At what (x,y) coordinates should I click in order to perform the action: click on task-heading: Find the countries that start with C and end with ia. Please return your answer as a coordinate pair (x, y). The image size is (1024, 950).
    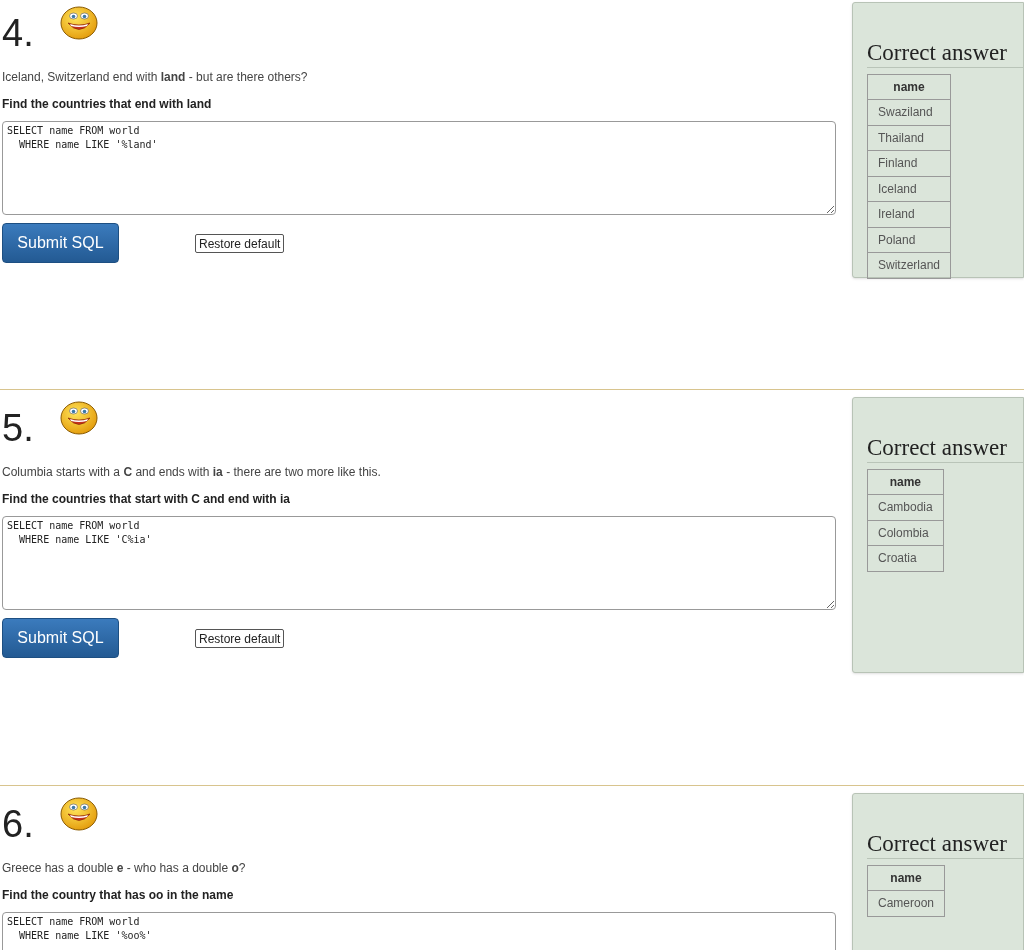
    Looking at the image, I should click on (146, 499).